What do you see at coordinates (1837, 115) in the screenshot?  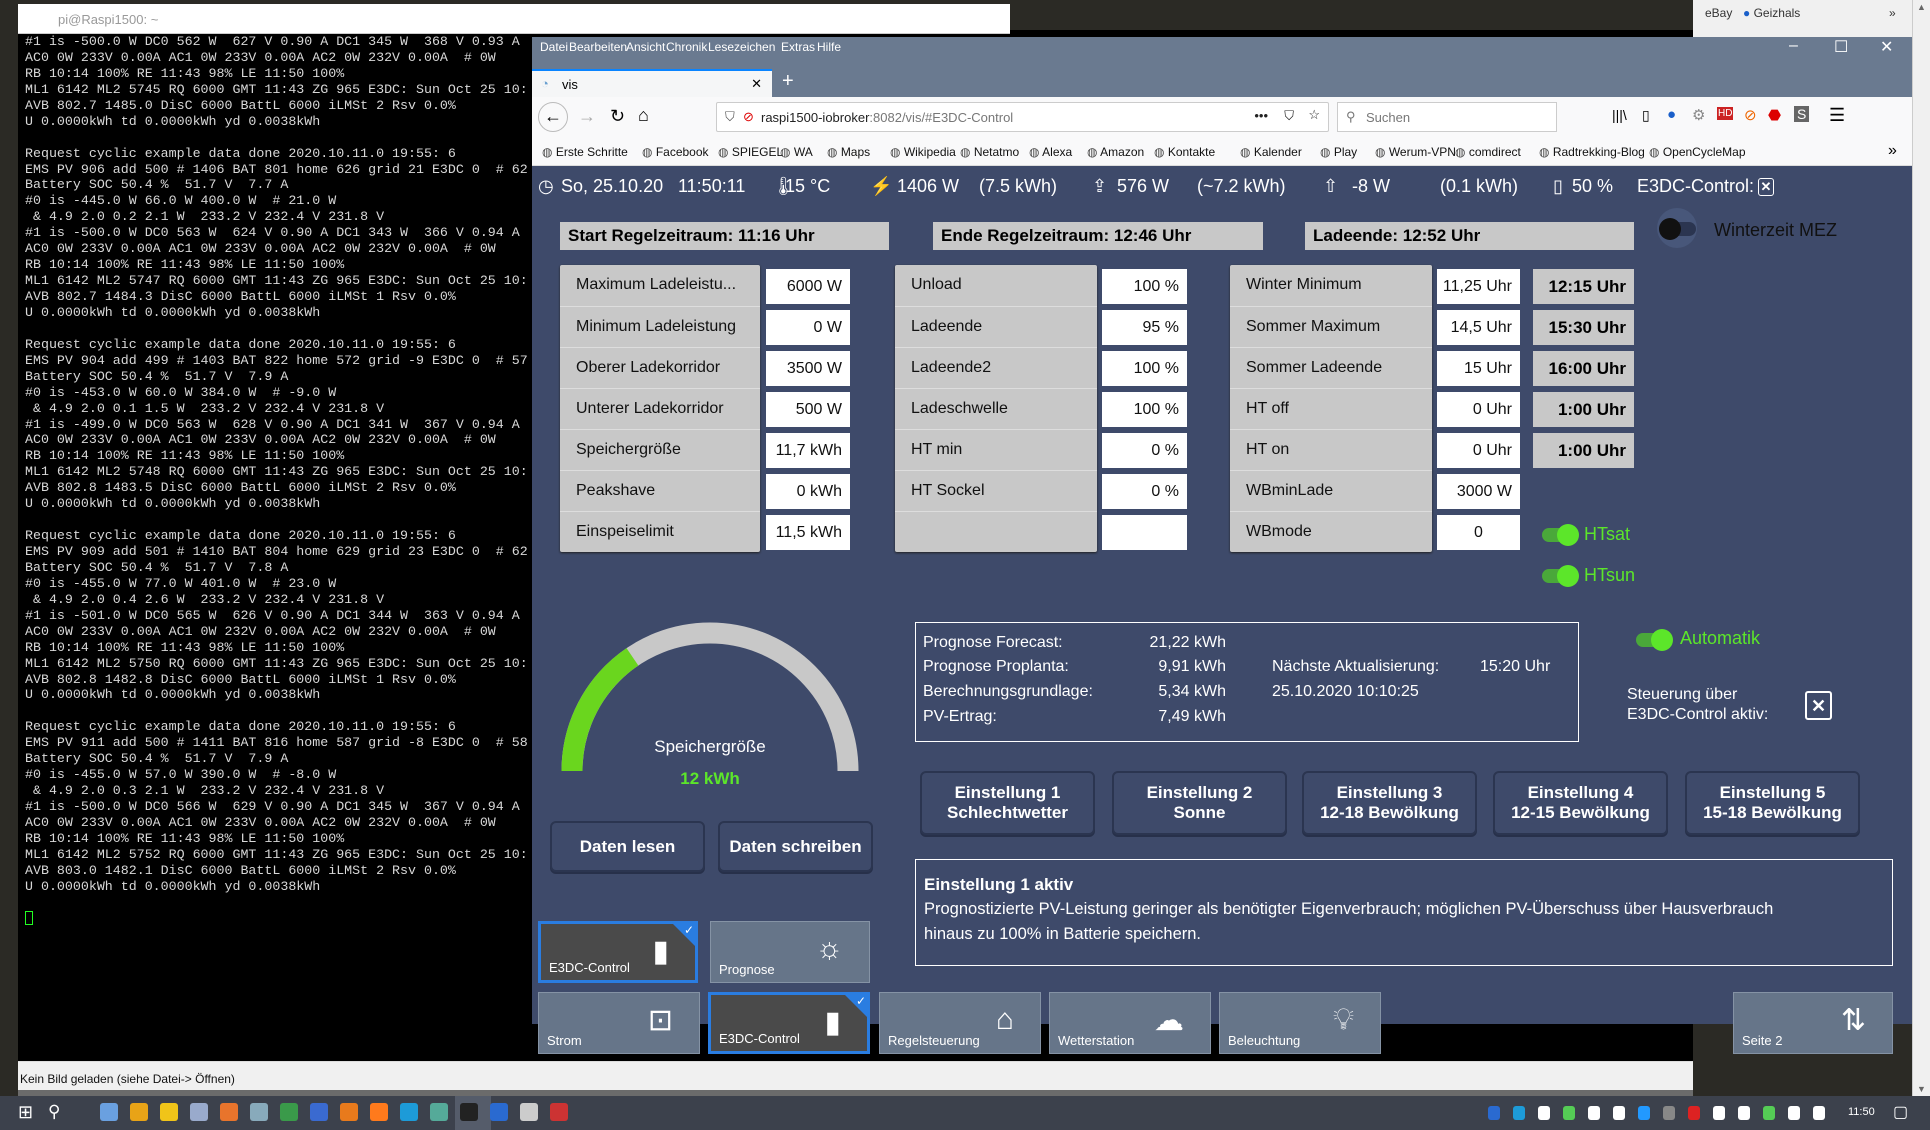 I see `hamburger-menu-icon: ☰` at bounding box center [1837, 115].